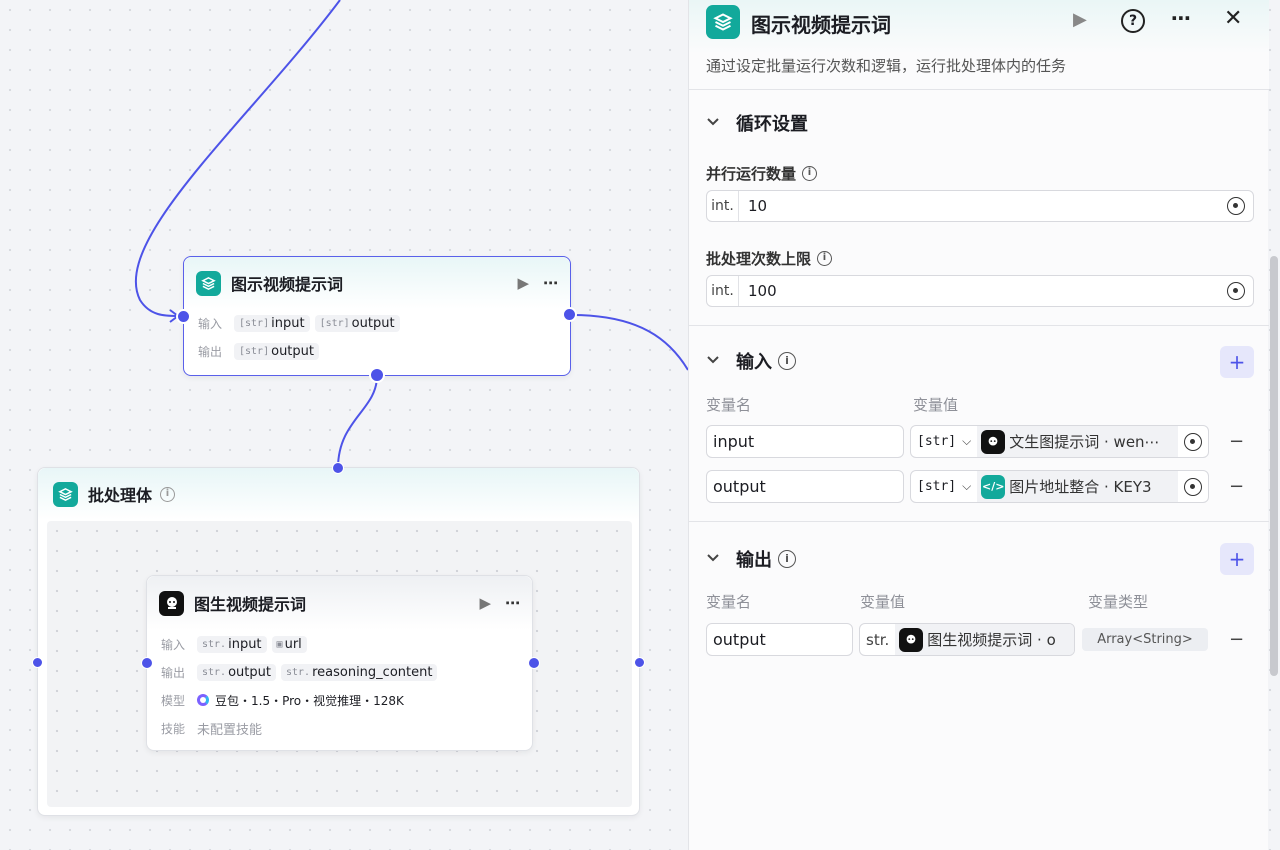 The image size is (1280, 850). Describe the element at coordinates (276, 351) in the screenshot. I see `output-chip: [str] output` at that location.